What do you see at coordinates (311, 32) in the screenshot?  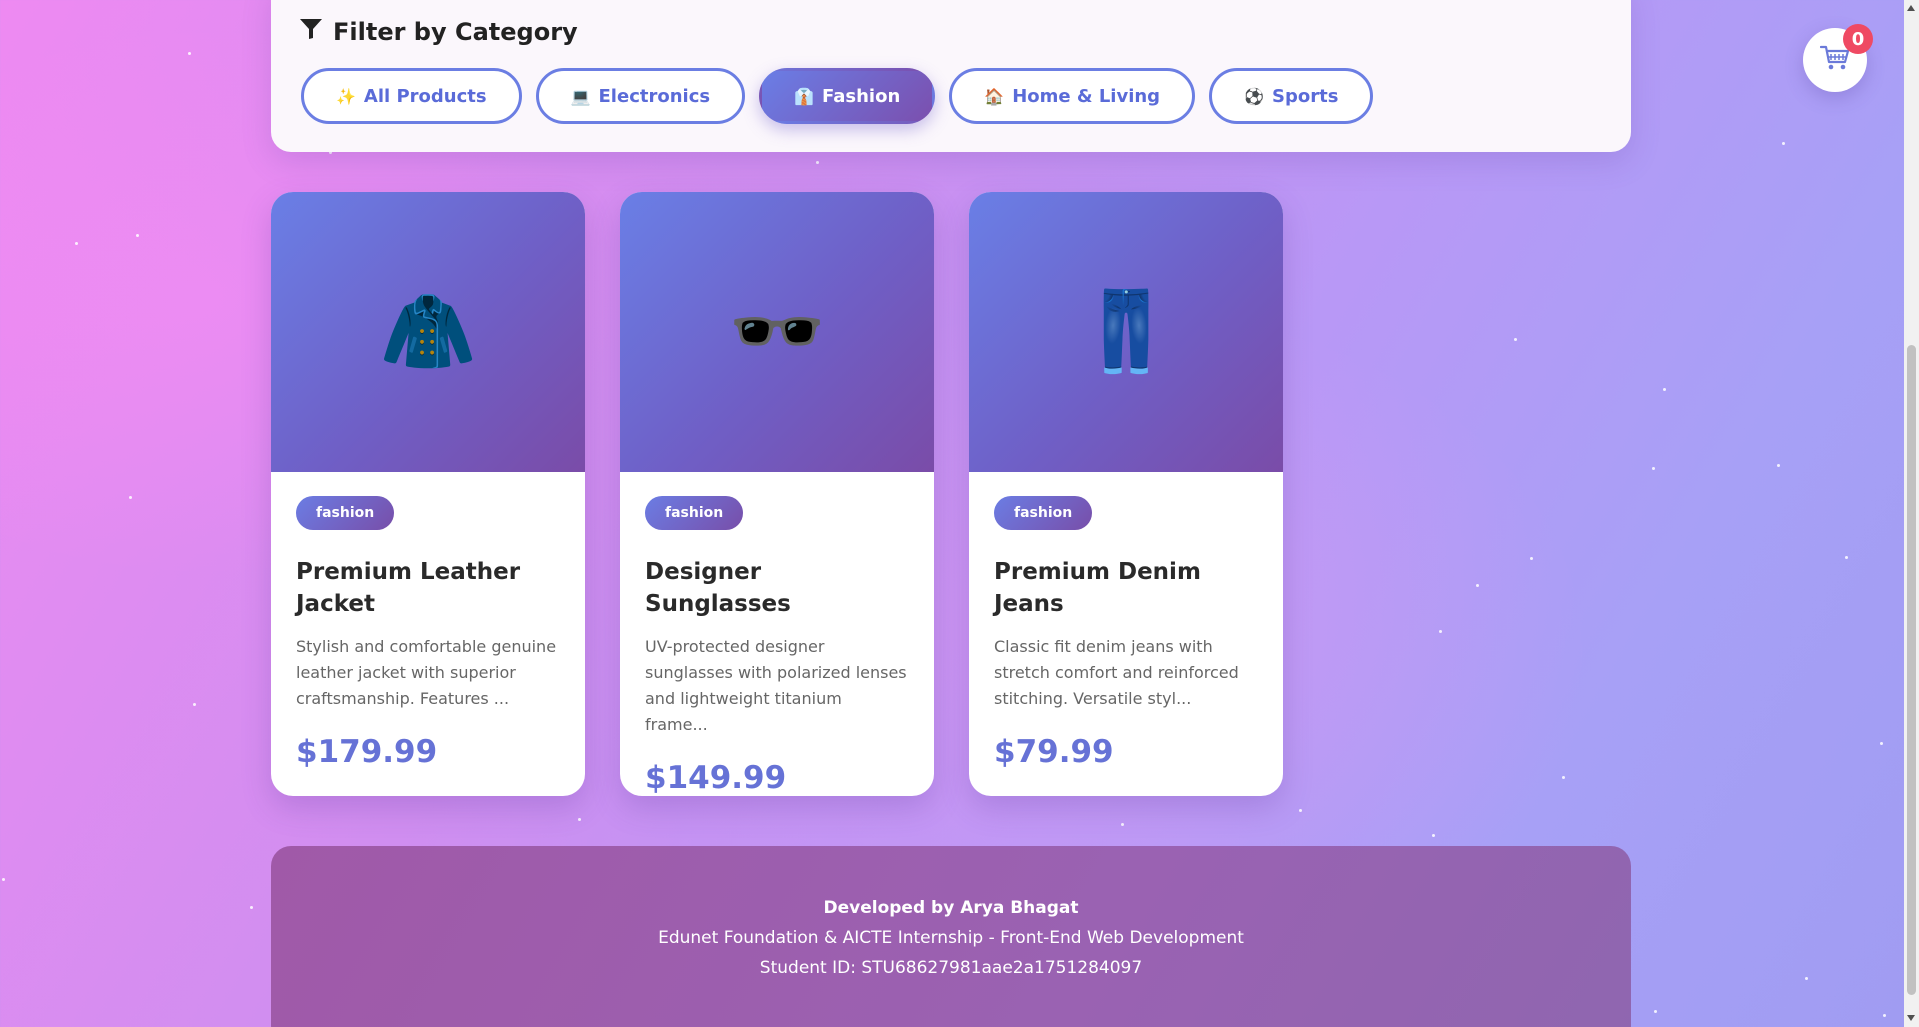 I see `funnel-icon` at bounding box center [311, 32].